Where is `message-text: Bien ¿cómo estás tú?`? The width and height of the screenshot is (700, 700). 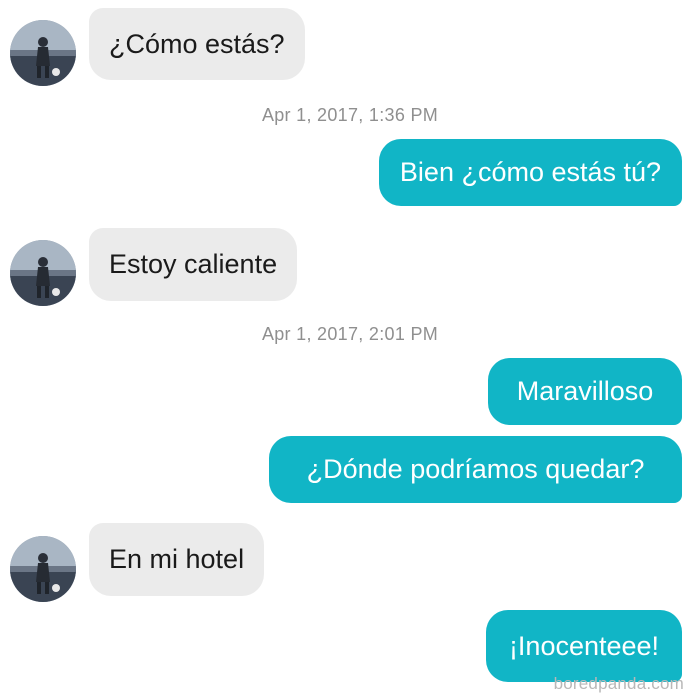 message-text: Bien ¿cómo estás tú? is located at coordinates (530, 172).